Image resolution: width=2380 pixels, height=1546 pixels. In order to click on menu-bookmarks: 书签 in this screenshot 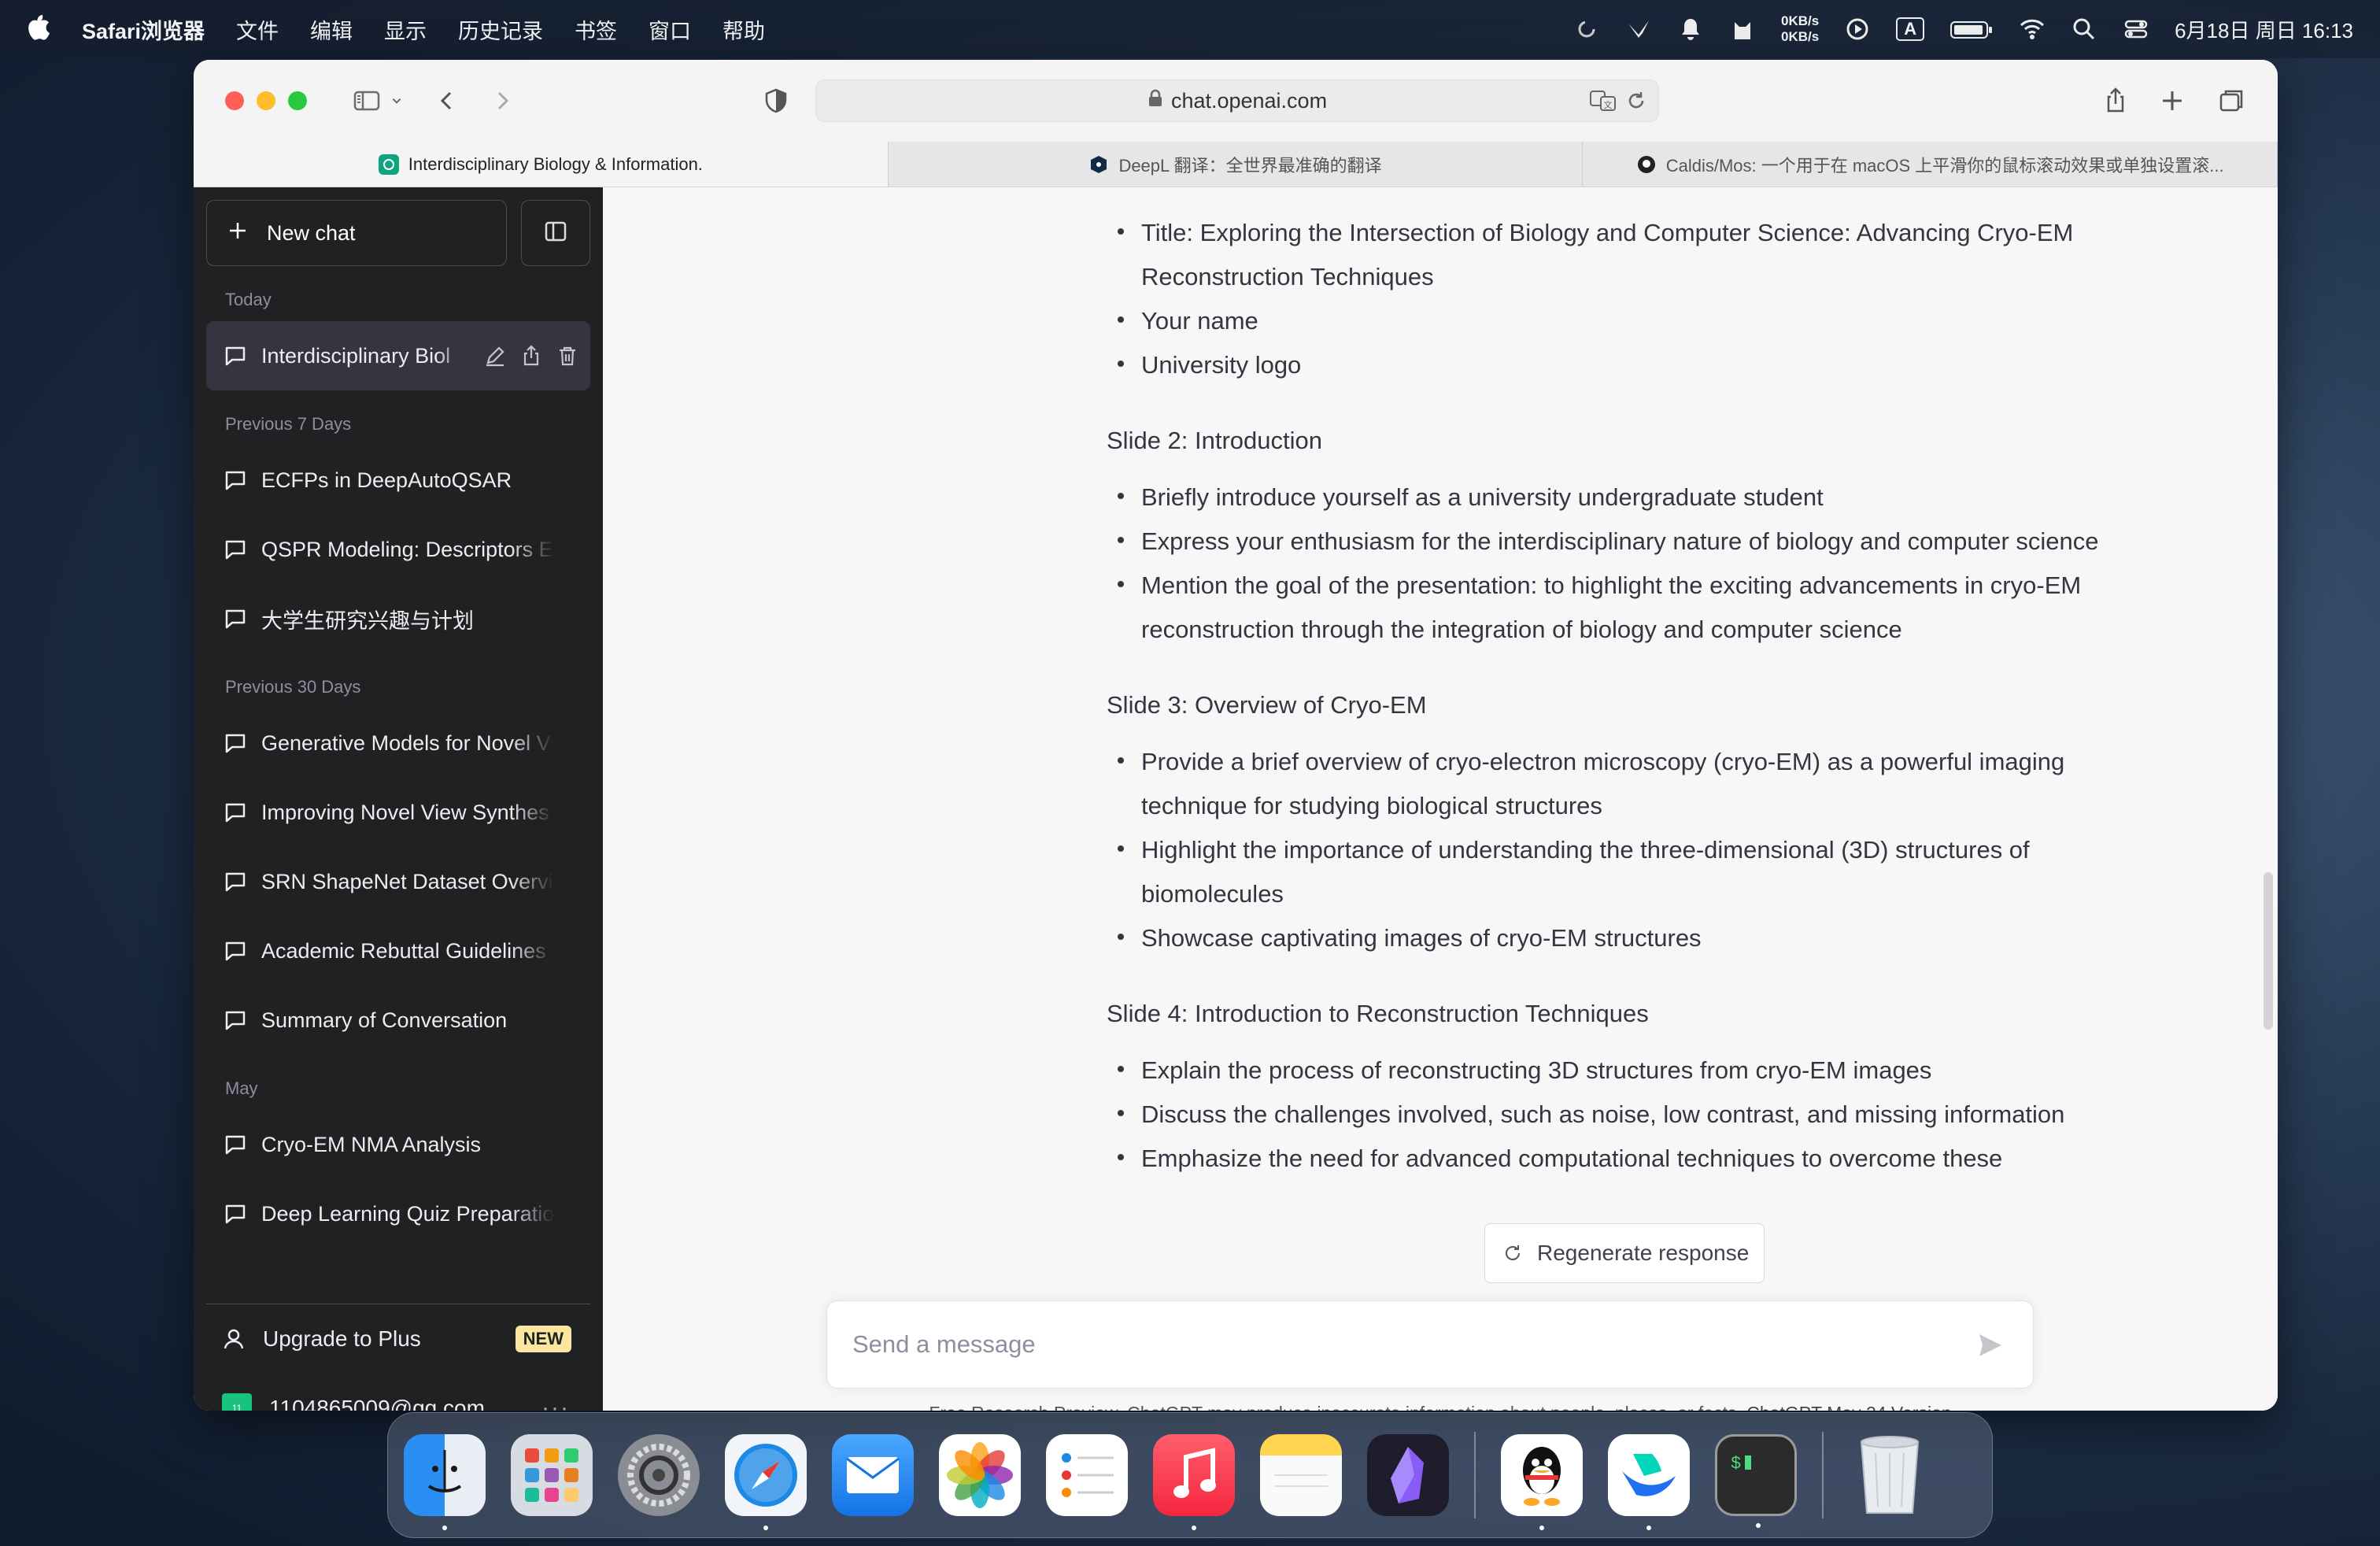, I will do `click(596, 29)`.